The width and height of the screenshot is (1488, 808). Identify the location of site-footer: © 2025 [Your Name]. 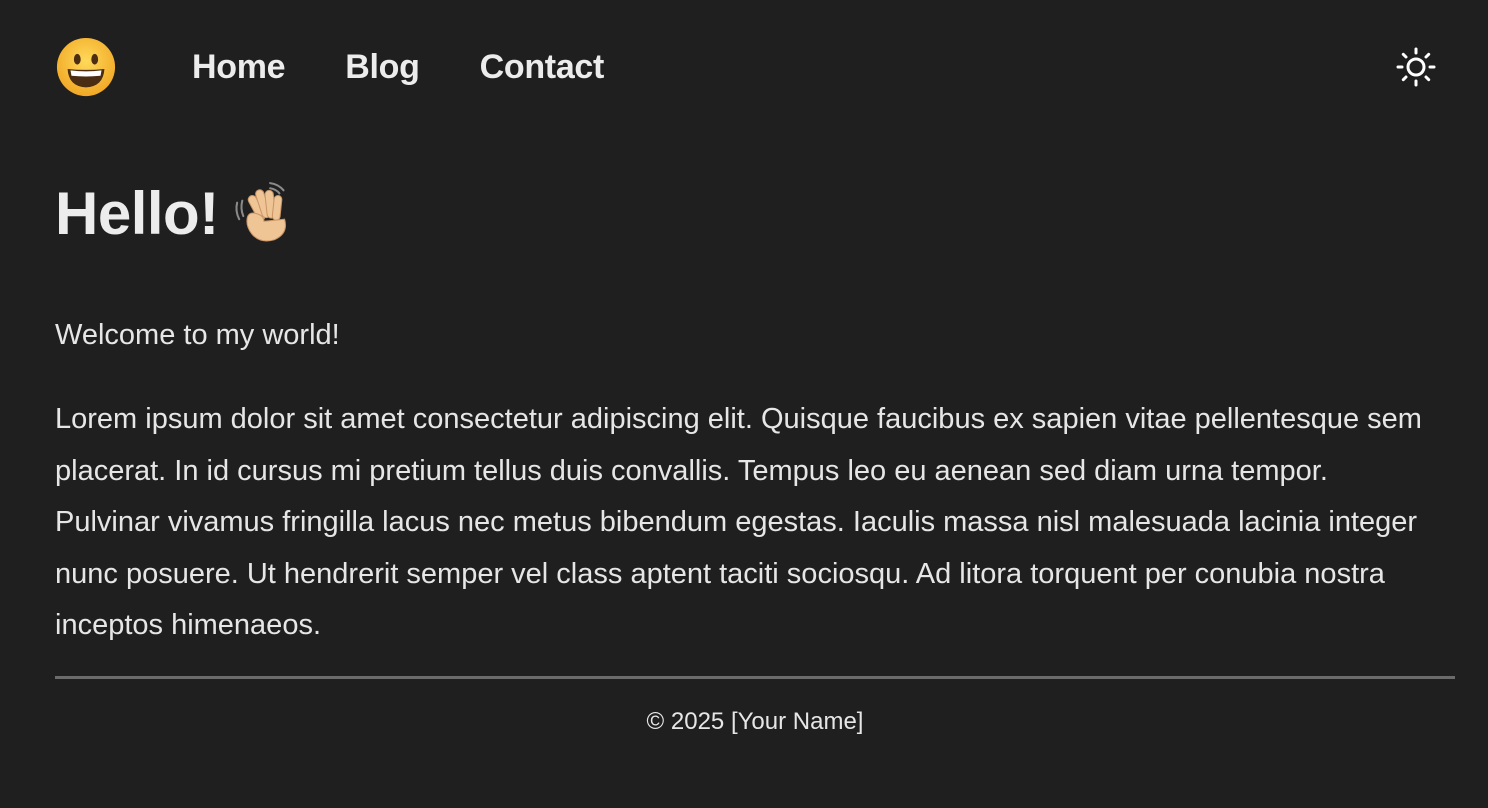
(755, 722).